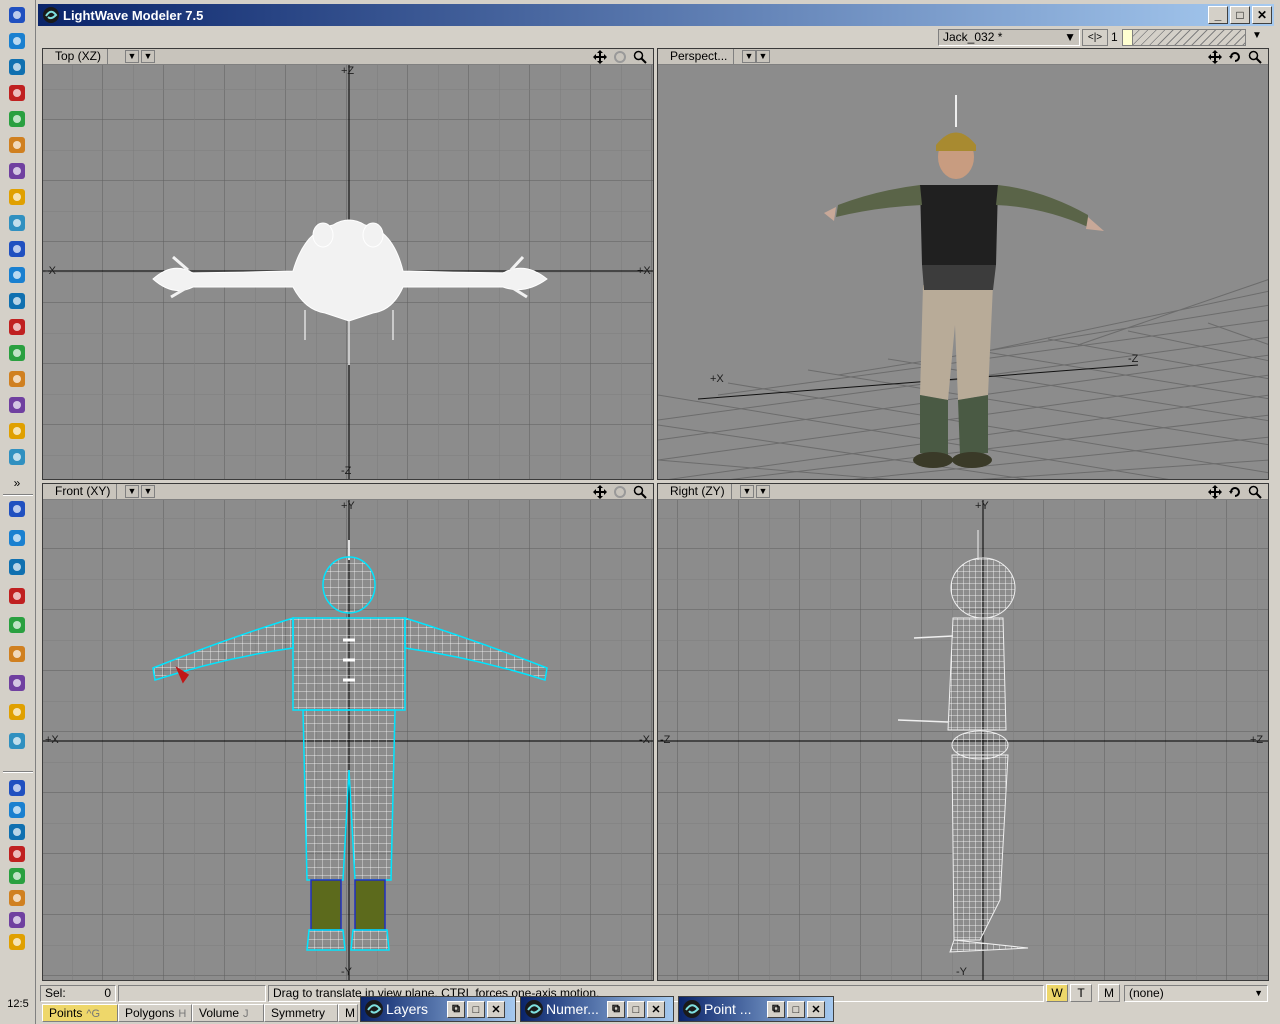  What do you see at coordinates (17, 15) in the screenshot?
I see `windows-start-icon` at bounding box center [17, 15].